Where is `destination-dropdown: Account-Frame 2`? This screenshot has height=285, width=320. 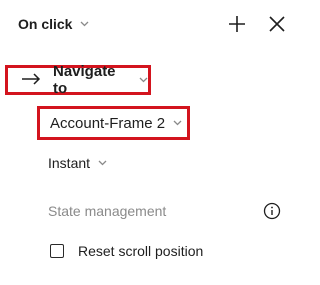 destination-dropdown: Account-Frame 2 is located at coordinates (113, 123).